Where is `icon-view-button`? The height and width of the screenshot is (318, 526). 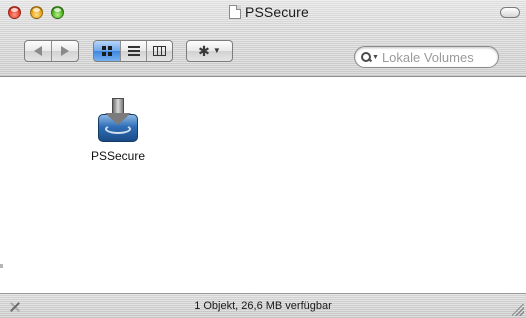
icon-view-button is located at coordinates (107, 51).